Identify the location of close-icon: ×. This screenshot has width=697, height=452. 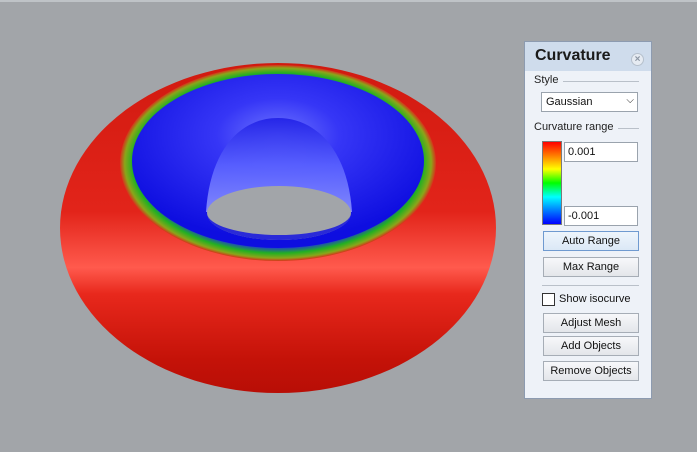
(637, 59).